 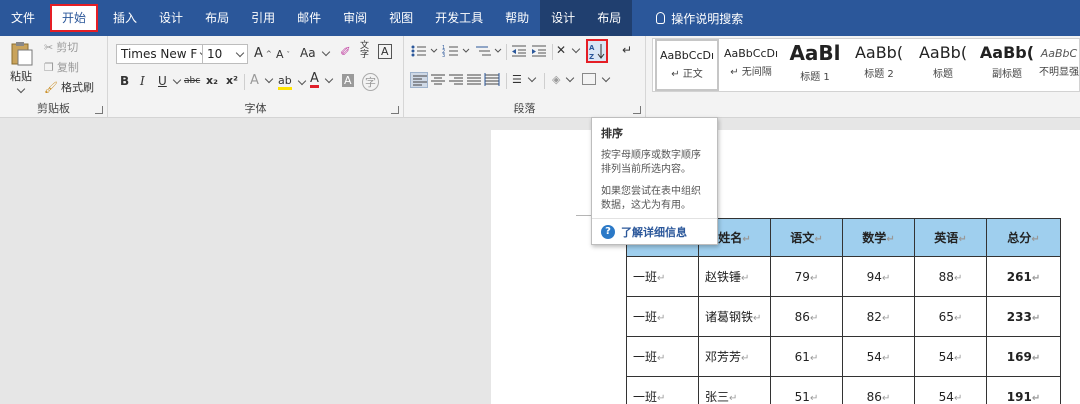 I want to click on table-cell: 79↵, so click(x=806, y=276).